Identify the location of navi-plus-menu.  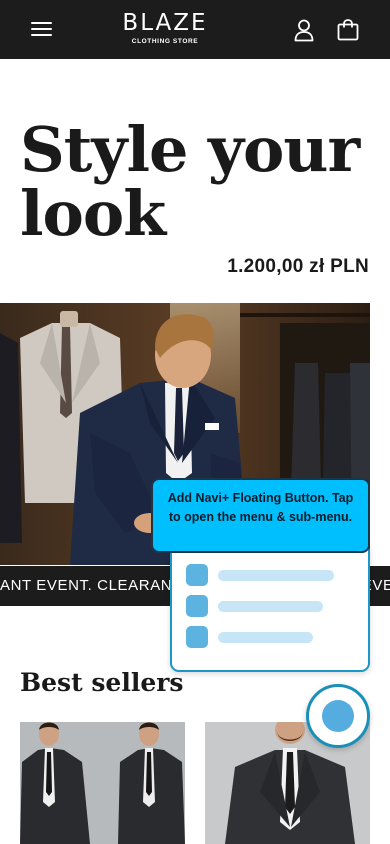
(270, 607).